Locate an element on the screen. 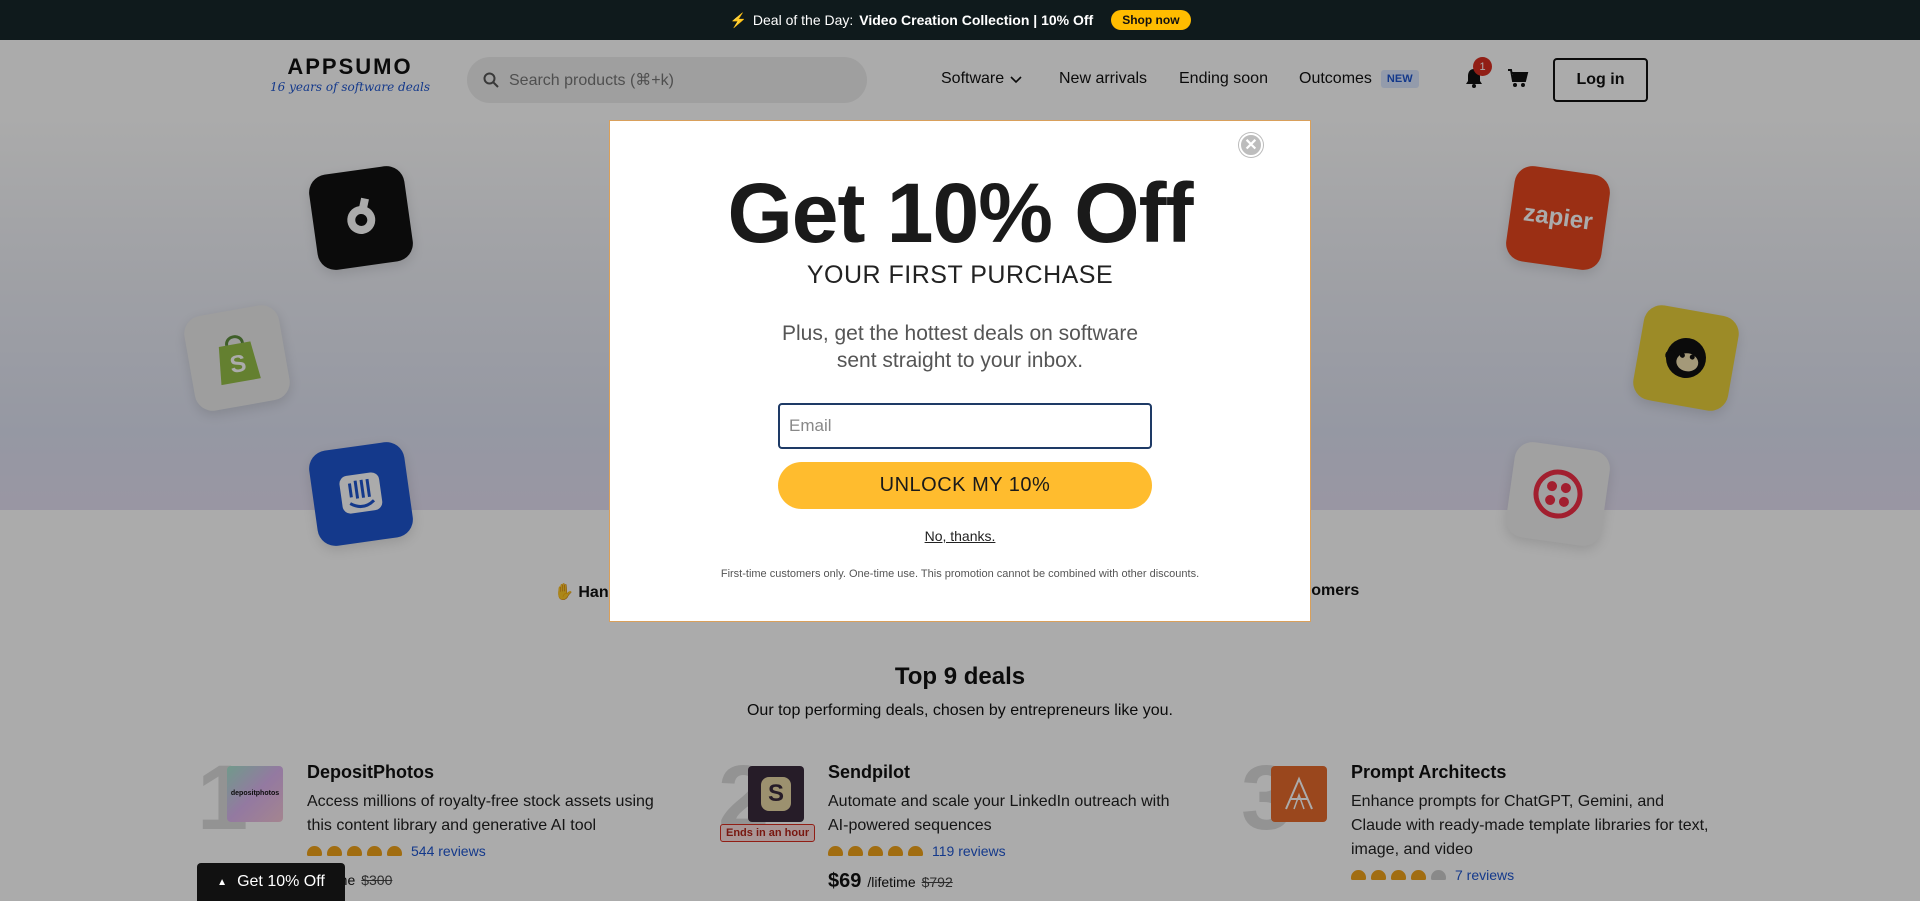 The width and height of the screenshot is (1920, 901). shop-now-button: Shop now is located at coordinates (1151, 20).